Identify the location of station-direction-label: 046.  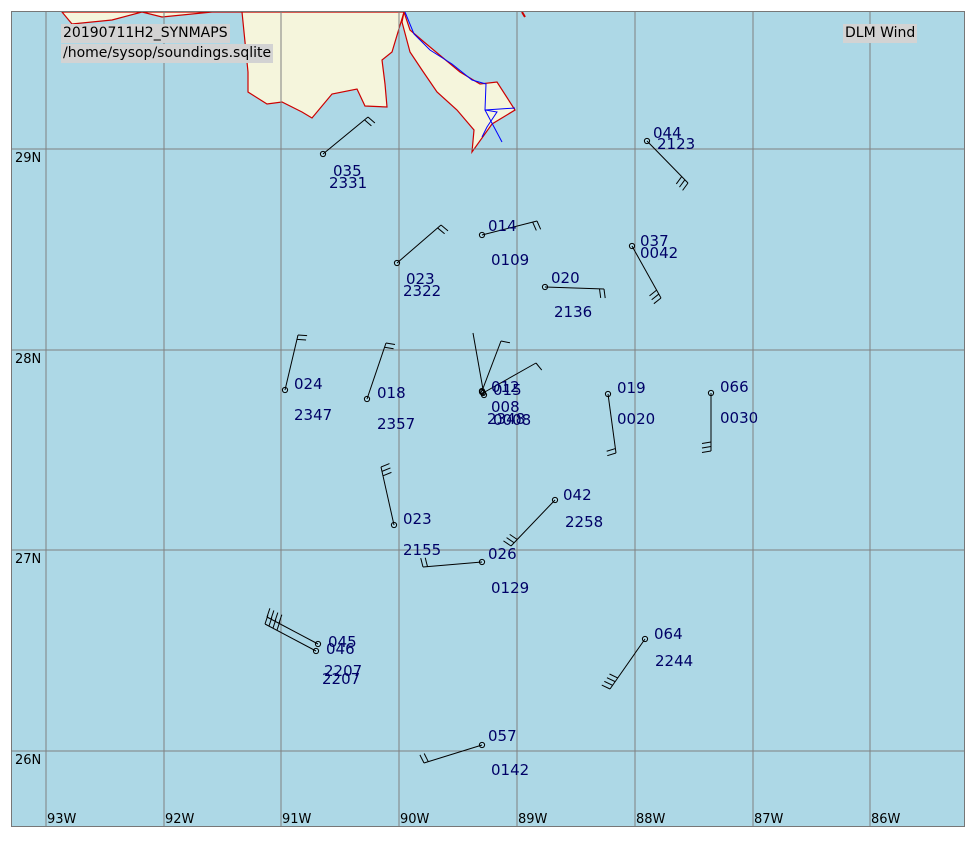
(340, 649).